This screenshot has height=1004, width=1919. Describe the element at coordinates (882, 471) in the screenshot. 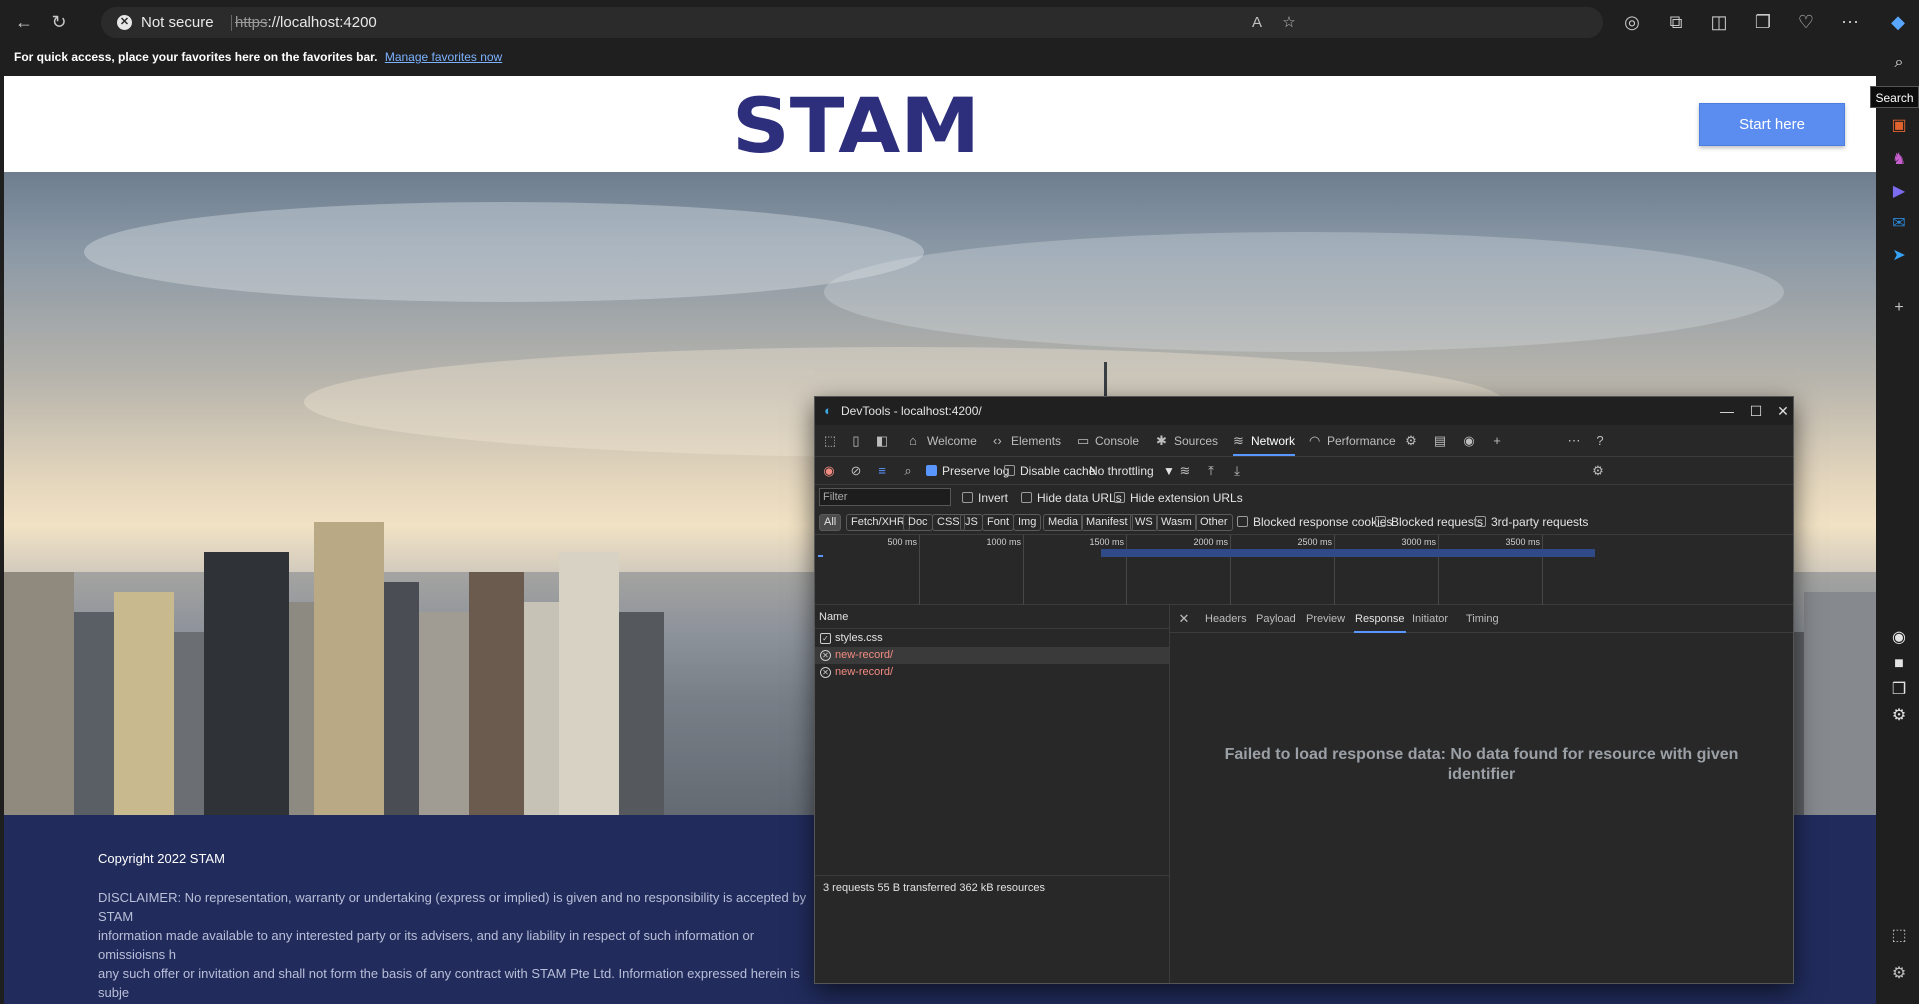

I see `filter-icon: ≡` at that location.